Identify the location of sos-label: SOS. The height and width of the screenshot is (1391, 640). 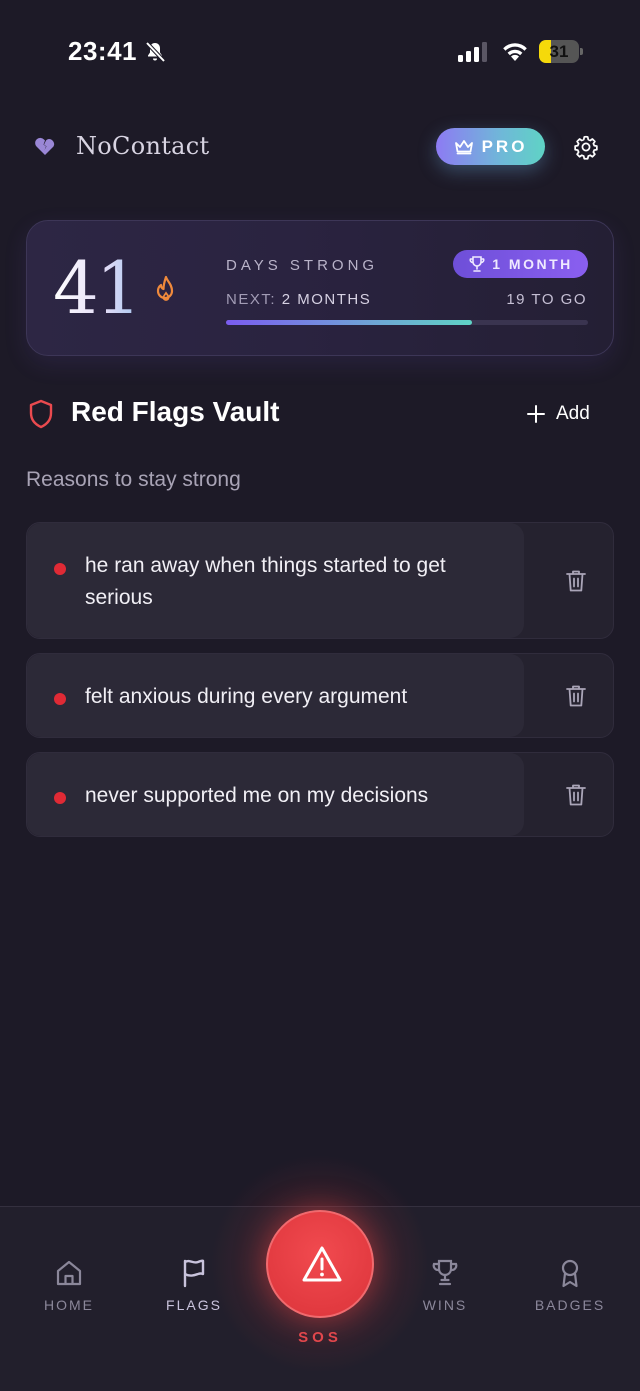
(320, 1337).